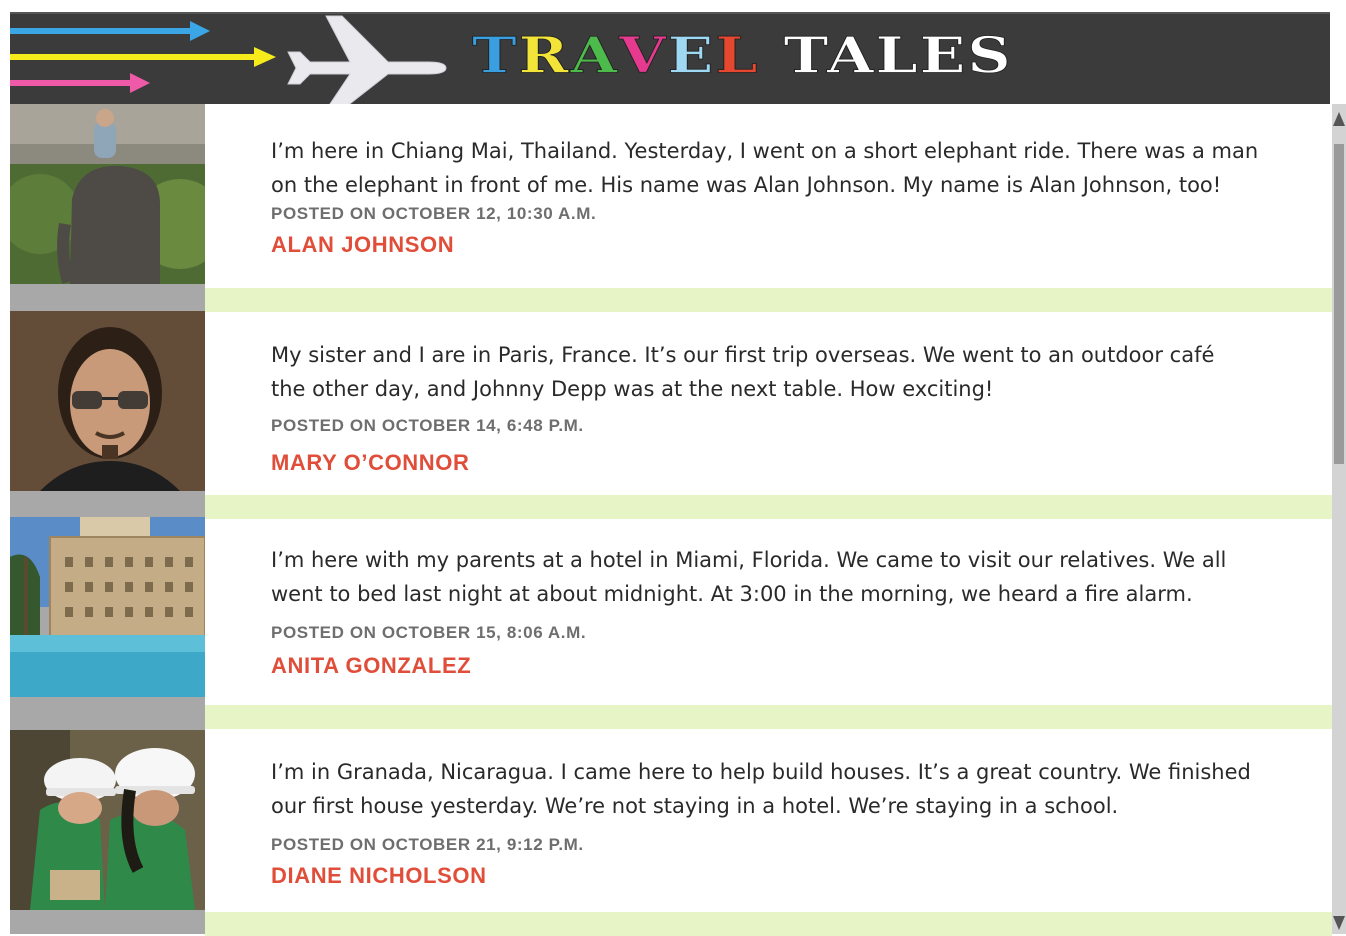 This screenshot has width=1346, height=936. What do you see at coordinates (434, 213) in the screenshot?
I see `post-timestamp: POSTED ON OCTOBER 12, 10:30 A.M.` at bounding box center [434, 213].